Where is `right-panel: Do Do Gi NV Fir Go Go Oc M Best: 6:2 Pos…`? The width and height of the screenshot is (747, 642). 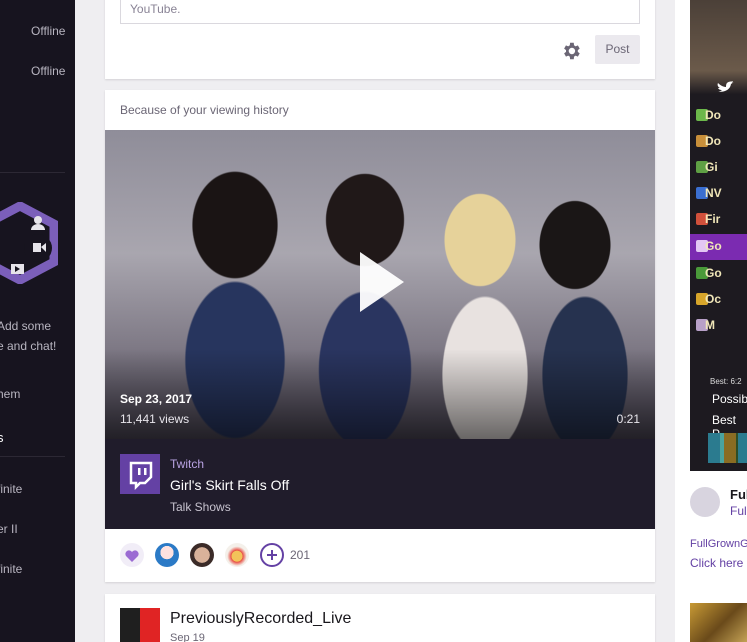
right-panel: Do Do Gi NV Fir Go Go Oc M Best: 6:2 Pos… is located at coordinates (711, 321).